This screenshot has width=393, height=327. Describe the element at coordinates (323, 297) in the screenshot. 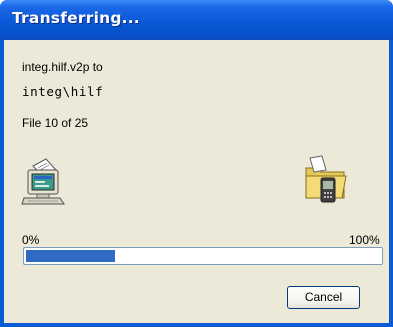

I see `cancel-button: Cancel` at that location.